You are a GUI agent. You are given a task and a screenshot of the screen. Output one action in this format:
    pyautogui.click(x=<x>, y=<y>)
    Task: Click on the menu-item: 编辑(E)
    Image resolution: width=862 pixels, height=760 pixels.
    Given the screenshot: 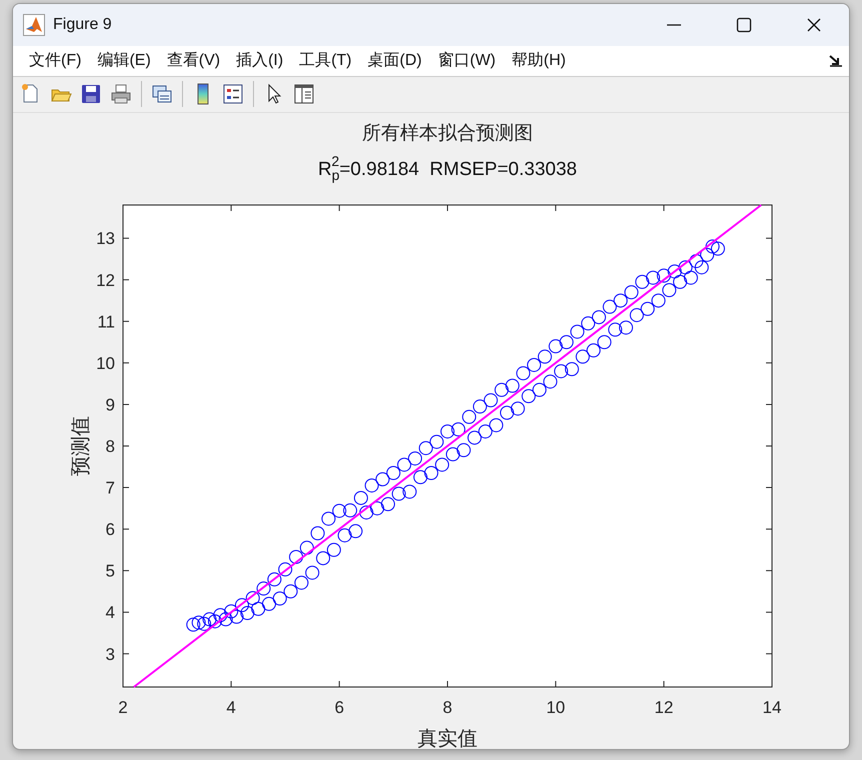 What is the action you would take?
    pyautogui.click(x=124, y=61)
    